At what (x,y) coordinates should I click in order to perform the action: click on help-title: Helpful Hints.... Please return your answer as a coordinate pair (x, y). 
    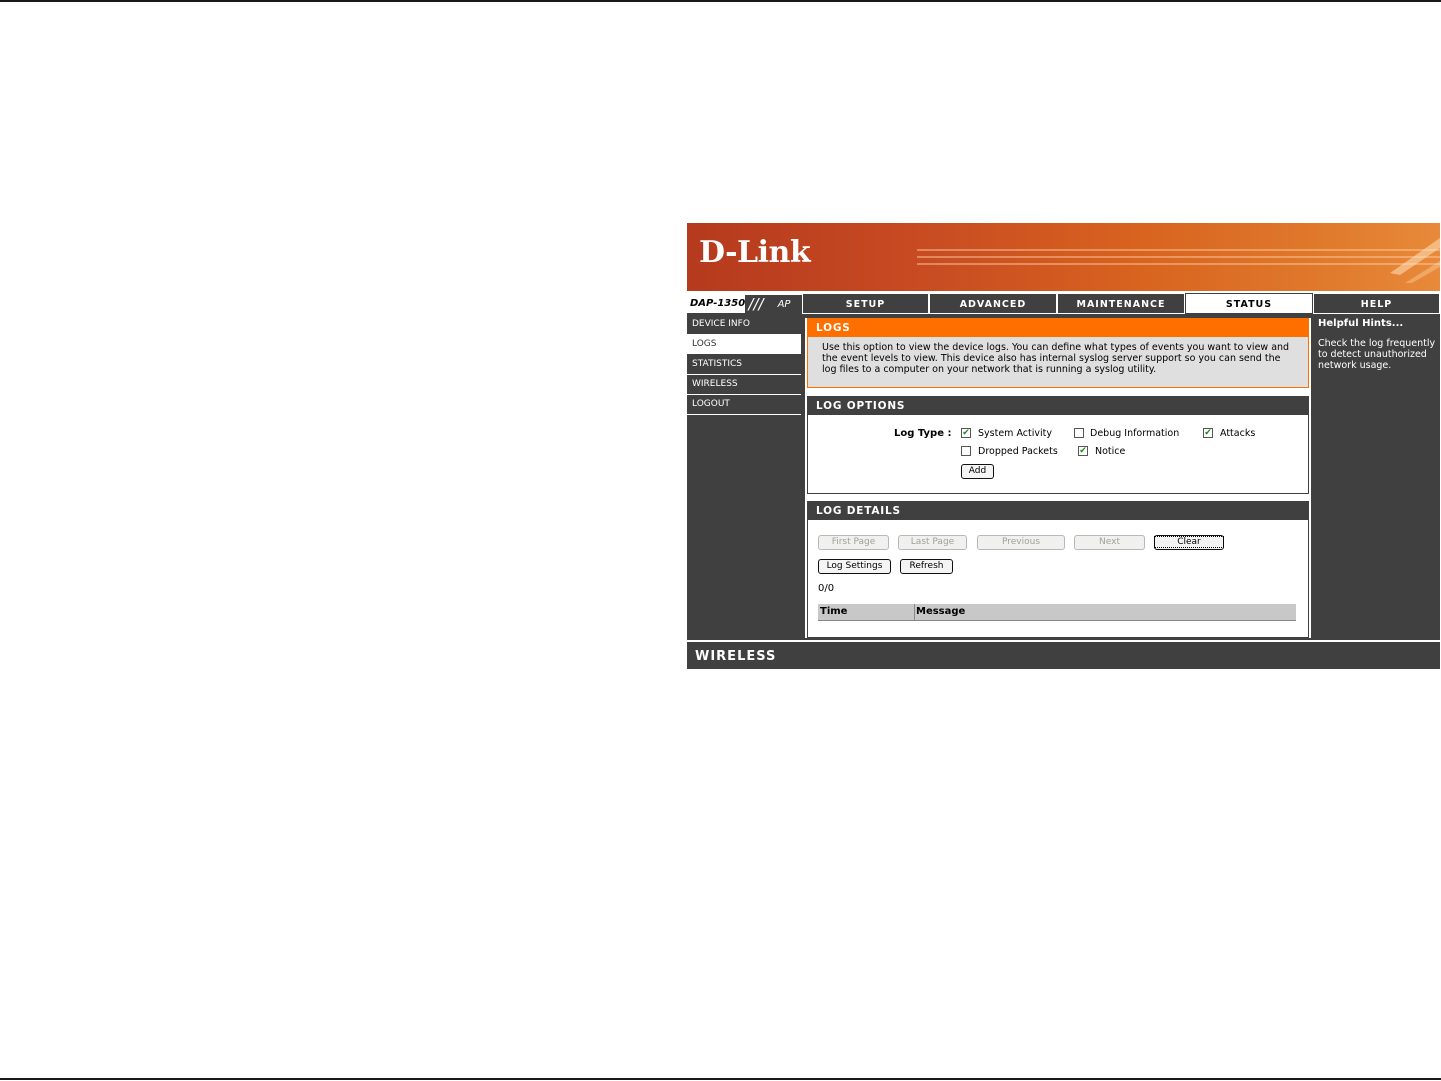
    Looking at the image, I should click on (1361, 323).